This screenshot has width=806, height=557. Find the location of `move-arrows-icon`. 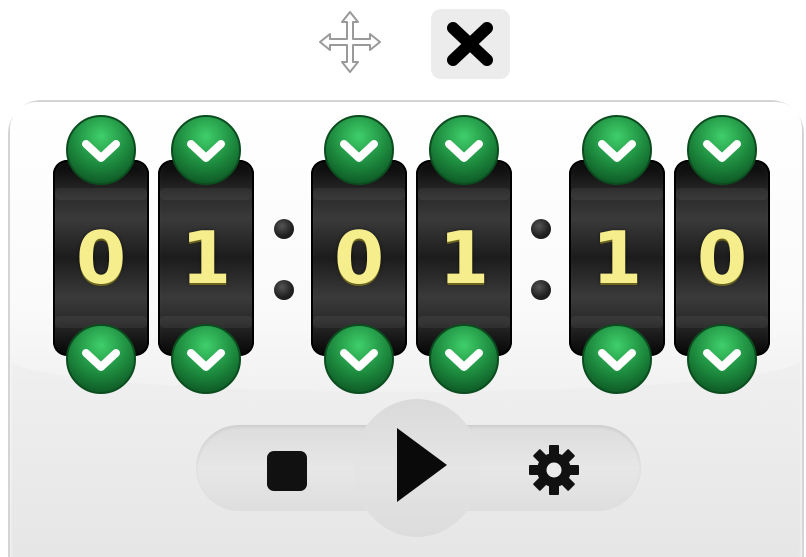

move-arrows-icon is located at coordinates (350, 42).